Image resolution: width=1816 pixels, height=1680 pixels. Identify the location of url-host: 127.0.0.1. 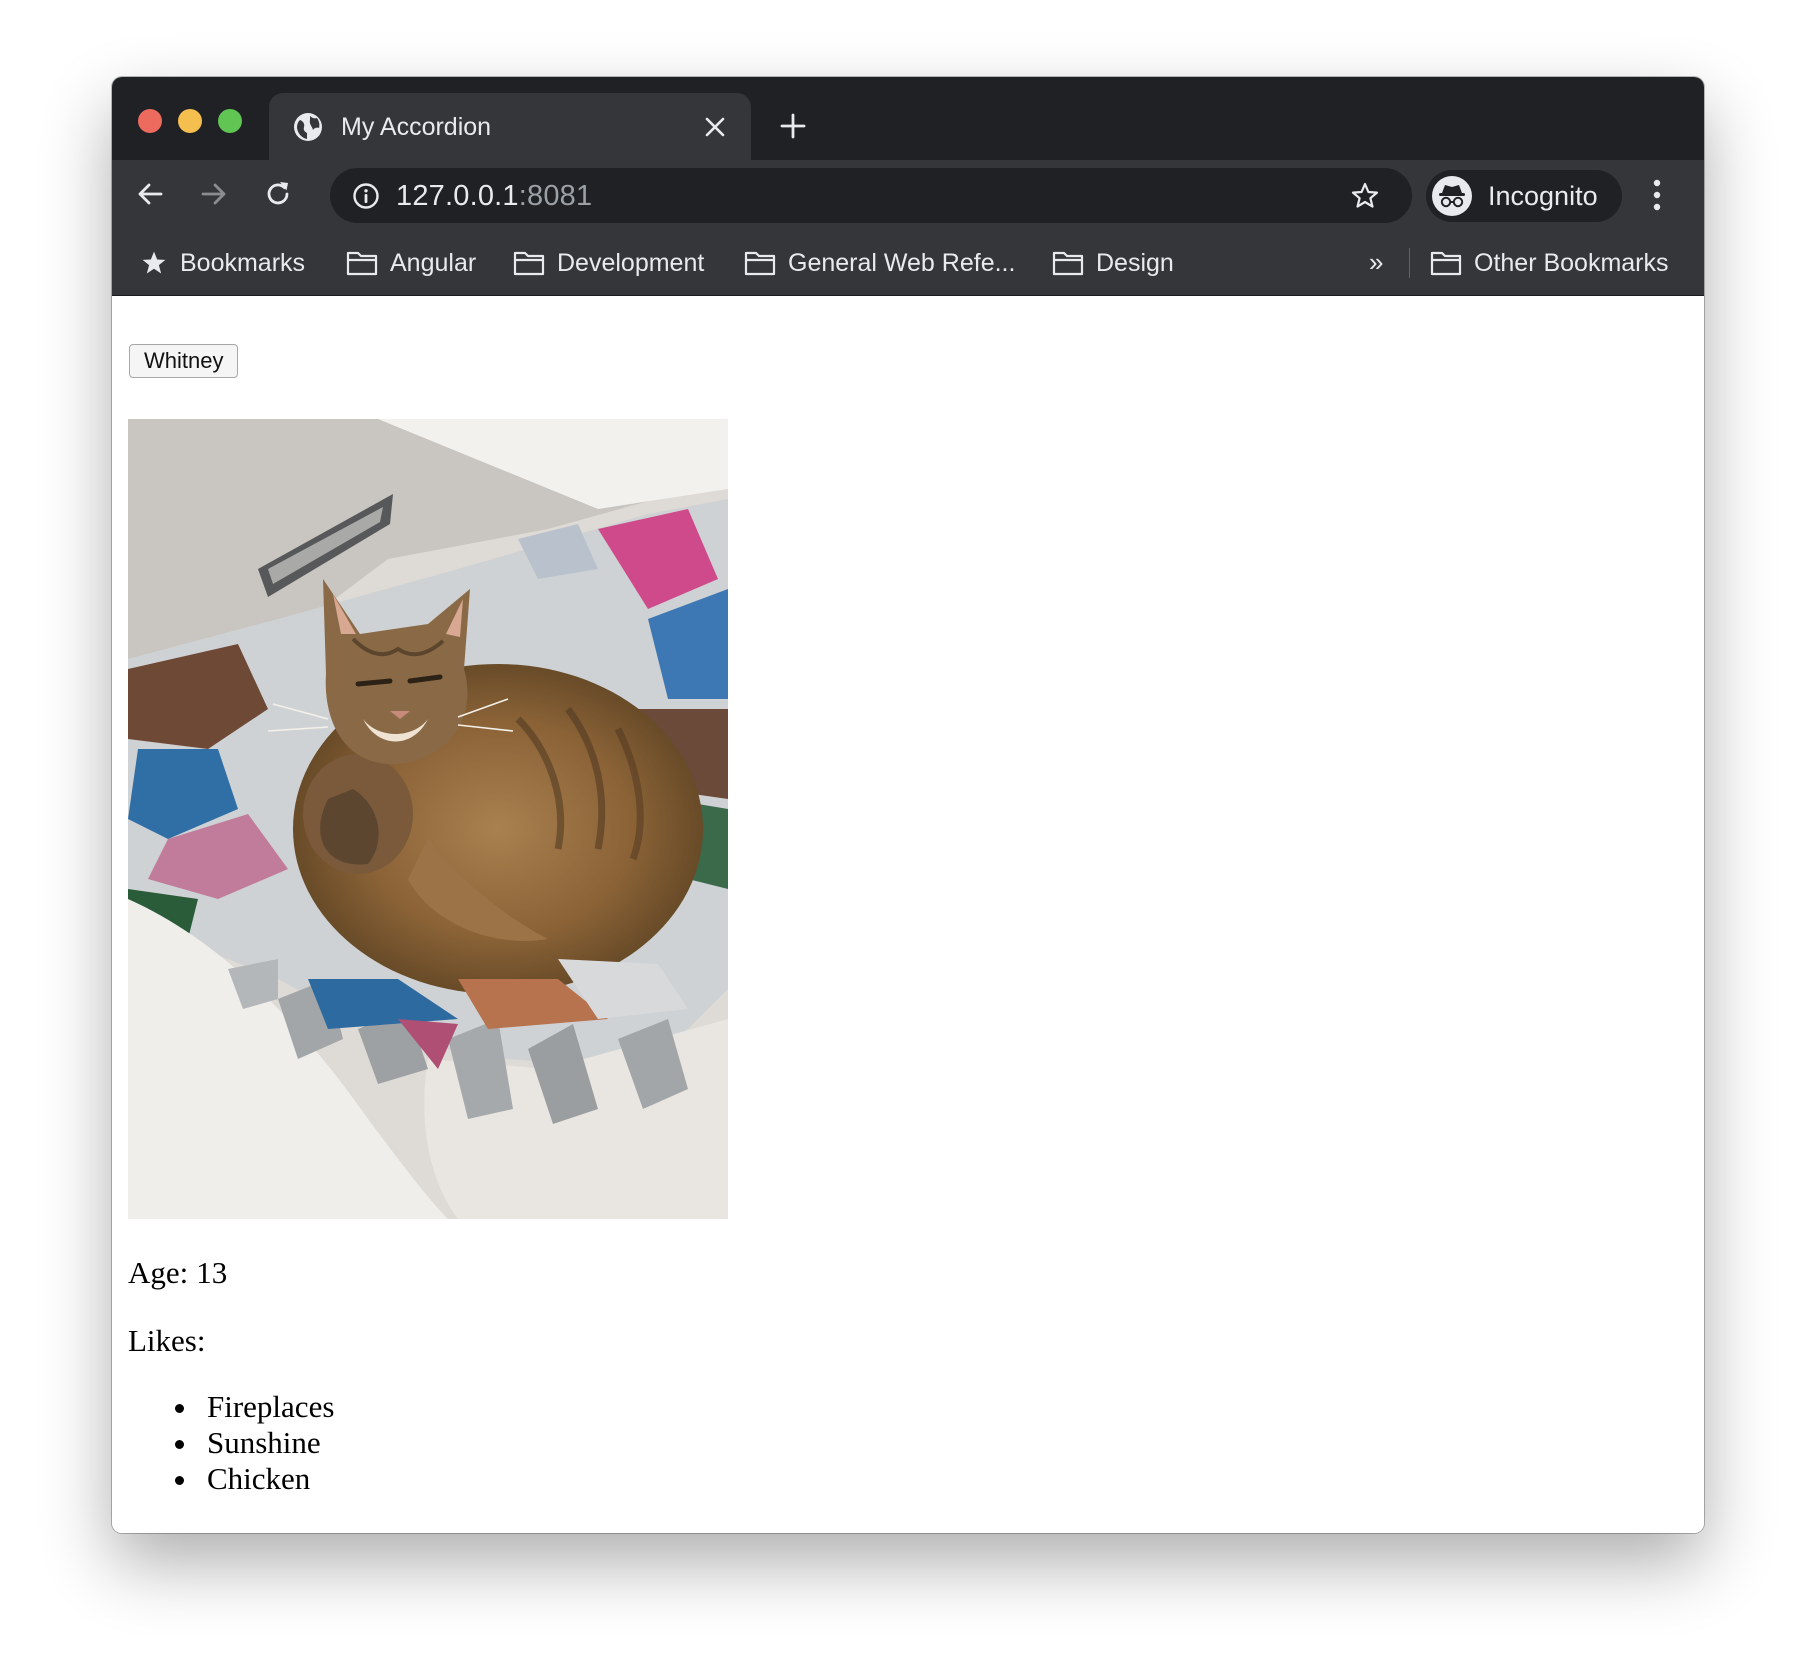
(457, 196).